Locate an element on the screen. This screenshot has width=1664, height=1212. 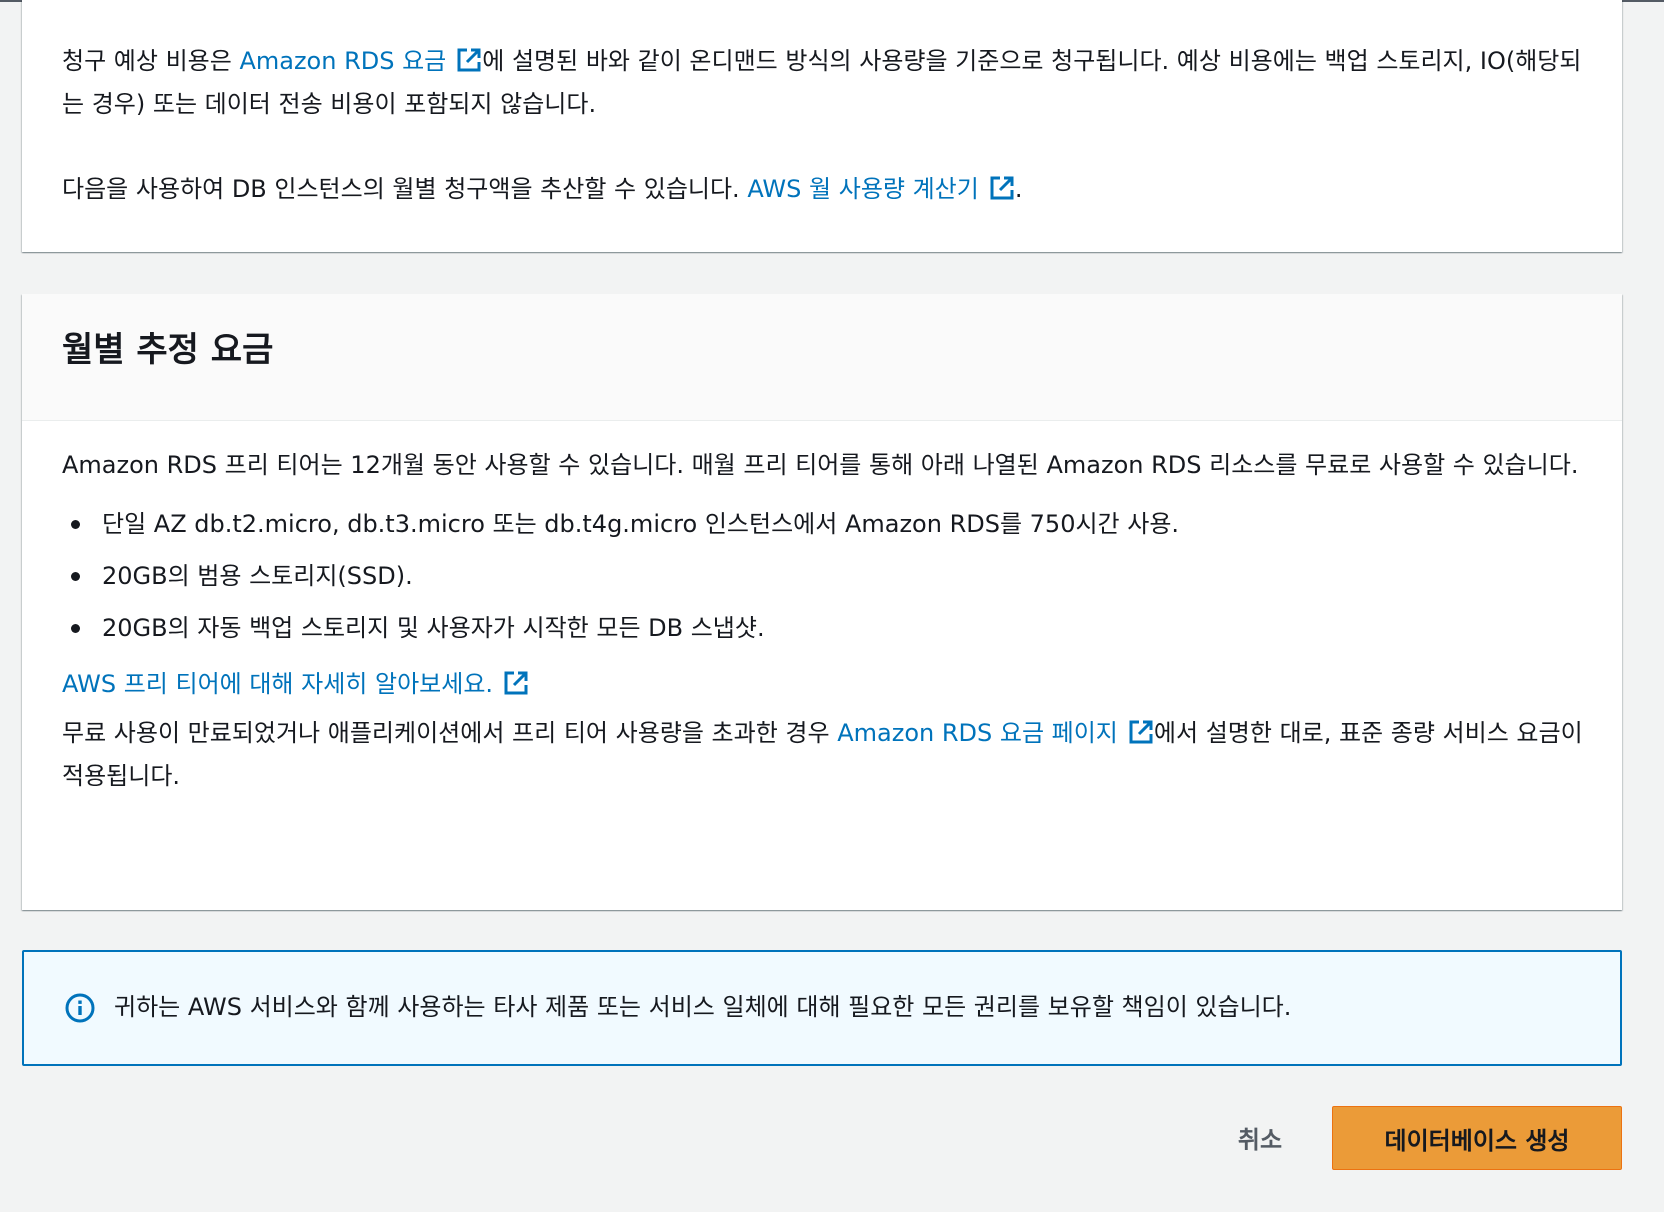
list-item: 20GB의 범용 스토리지(SSD). is located at coordinates (832, 576).